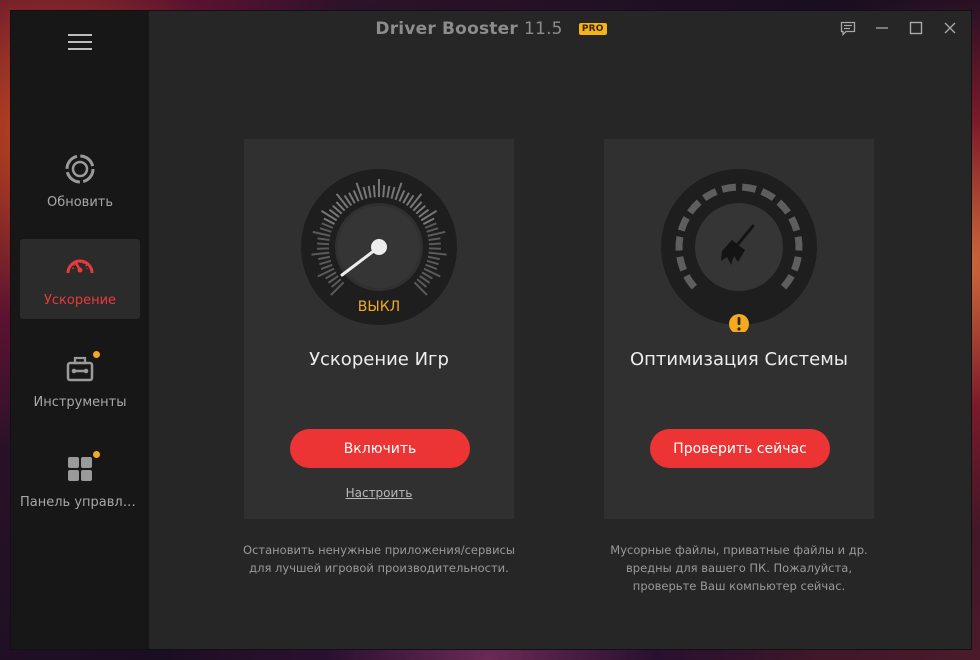  What do you see at coordinates (380, 448) in the screenshot?
I see `enable-button: Включить` at bounding box center [380, 448].